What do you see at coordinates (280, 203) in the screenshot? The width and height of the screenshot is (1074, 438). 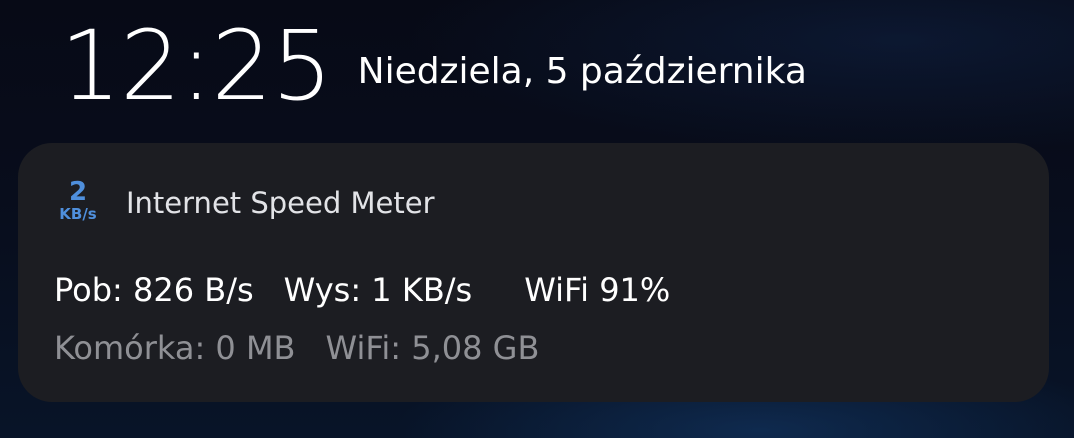 I see `app-name: Internet Speed Meter` at bounding box center [280, 203].